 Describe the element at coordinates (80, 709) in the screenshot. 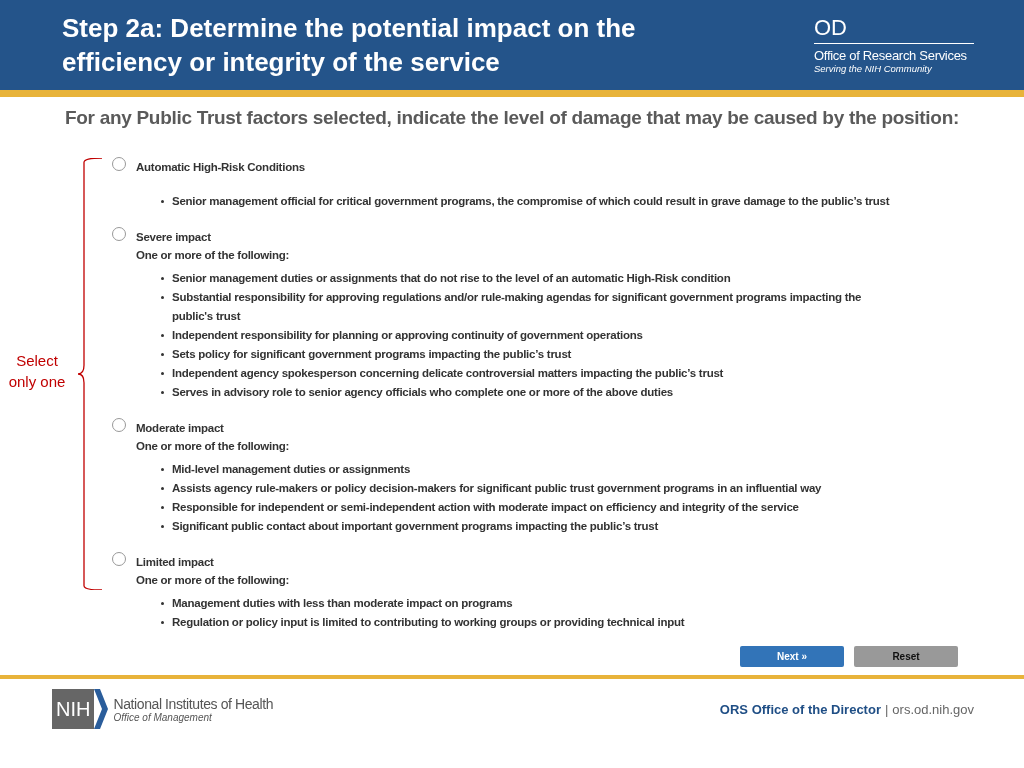

I see `nih-logo: NIH` at that location.